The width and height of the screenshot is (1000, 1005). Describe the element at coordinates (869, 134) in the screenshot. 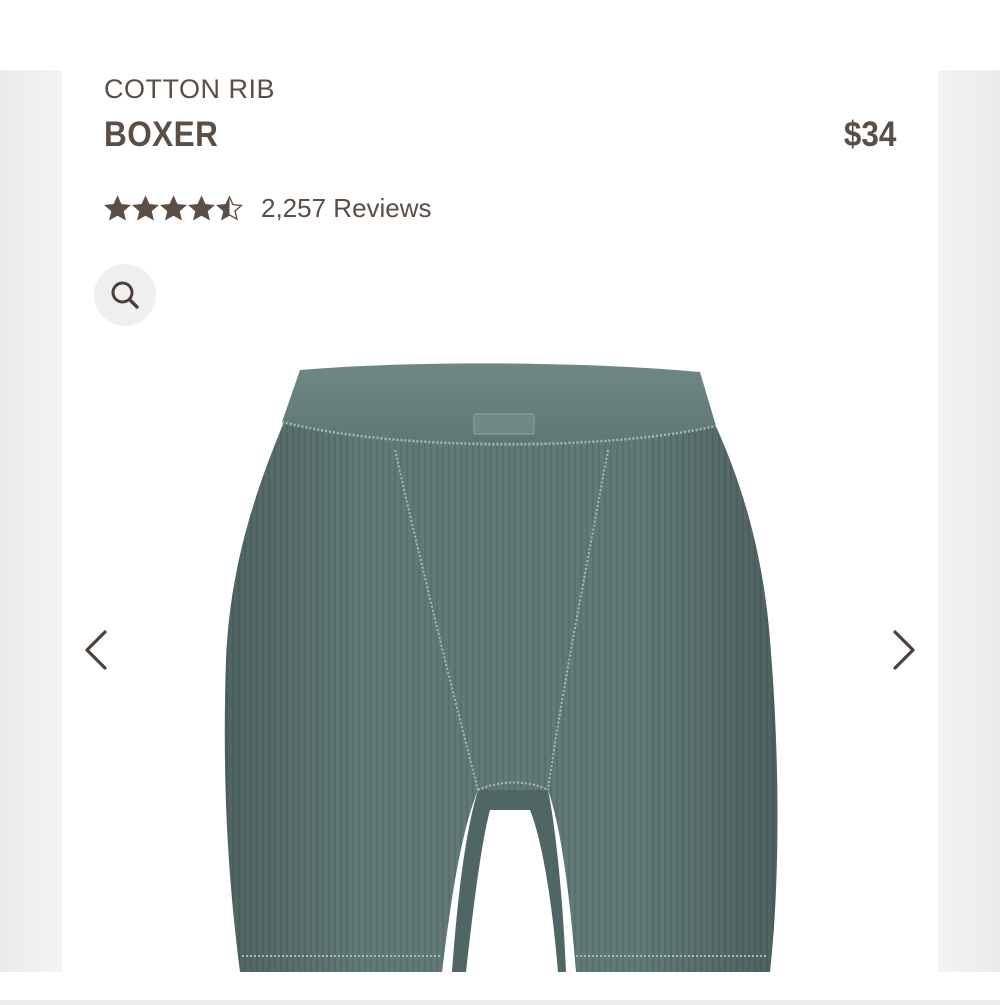

I see `product-price: $34` at that location.